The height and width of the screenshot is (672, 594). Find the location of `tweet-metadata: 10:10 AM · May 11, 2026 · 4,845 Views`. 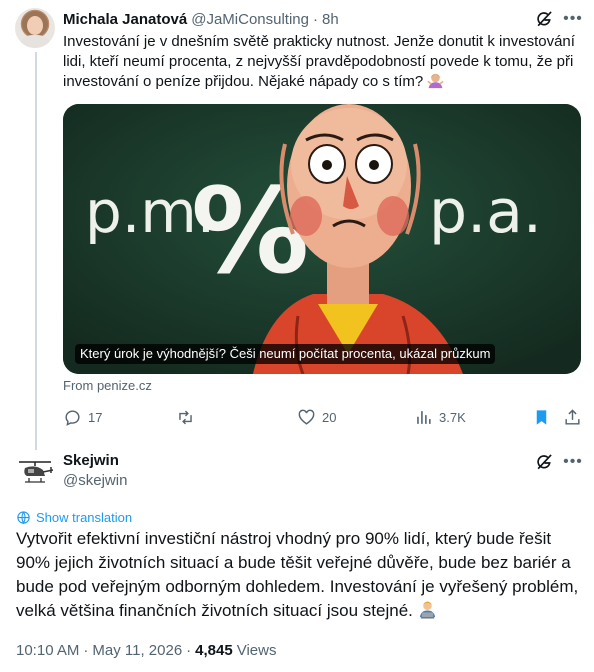

tweet-metadata: 10:10 AM · May 11, 2026 · 4,845 Views is located at coordinates (146, 650).